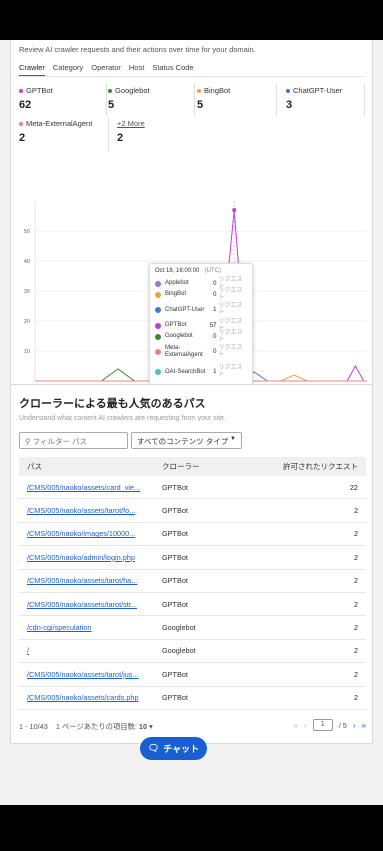  What do you see at coordinates (184, 351) in the screenshot?
I see `tooltip-series-name: Meta-ExternalAgent` at bounding box center [184, 351].